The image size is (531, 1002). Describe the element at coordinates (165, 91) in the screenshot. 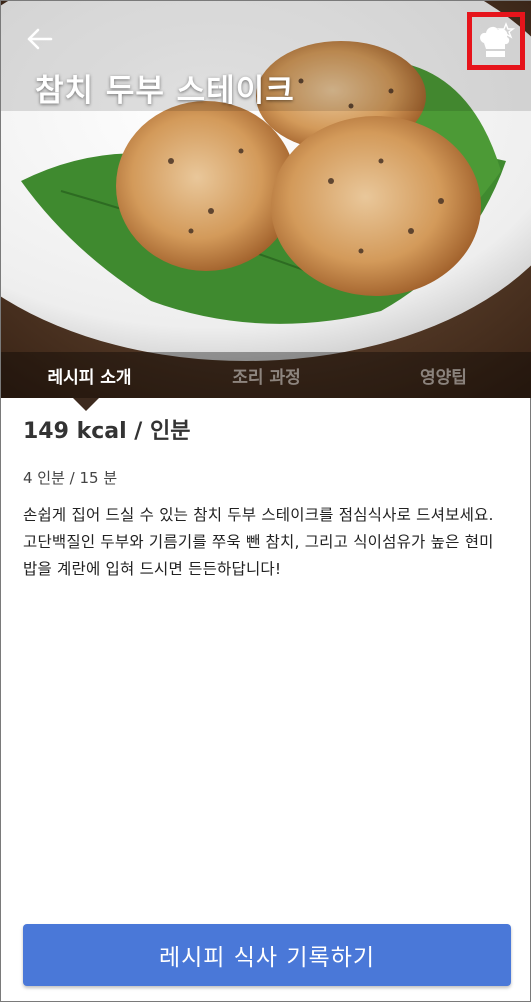

I see `recipe-title: 참치 두부 스테이크` at that location.